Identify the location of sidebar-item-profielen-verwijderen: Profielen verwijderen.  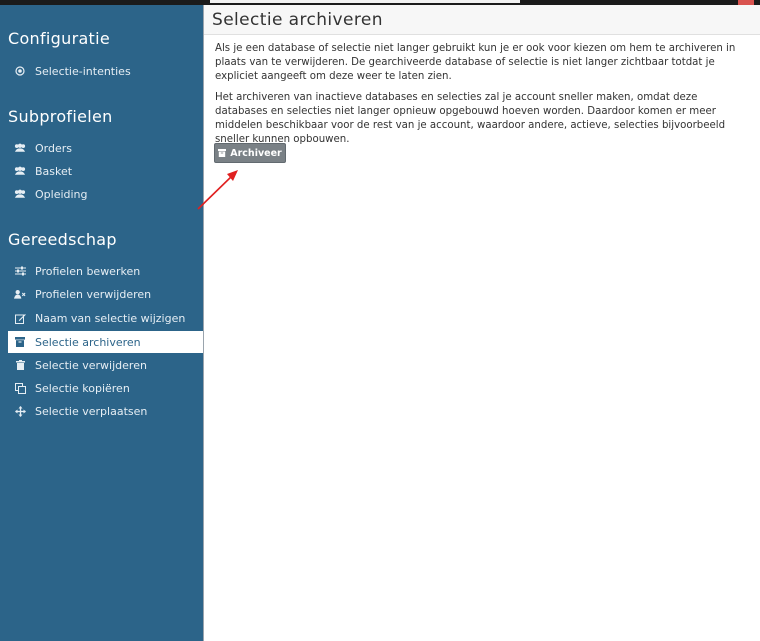
(105, 294).